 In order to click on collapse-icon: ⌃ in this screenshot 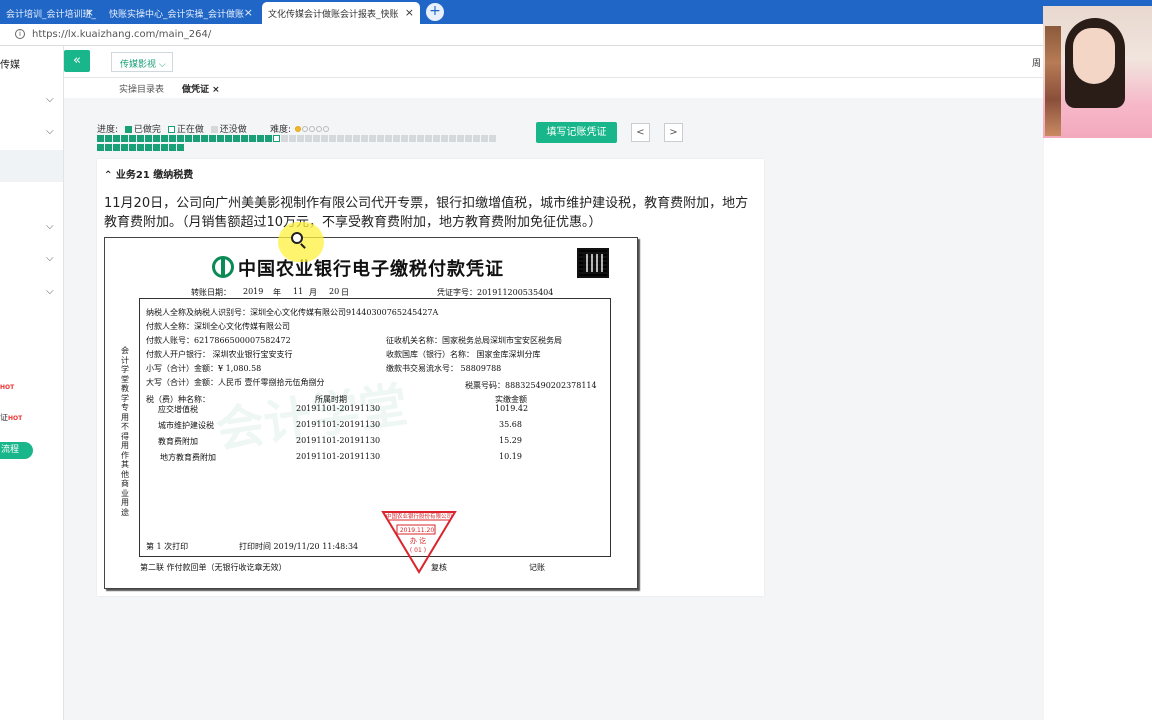, I will do `click(108, 175)`.